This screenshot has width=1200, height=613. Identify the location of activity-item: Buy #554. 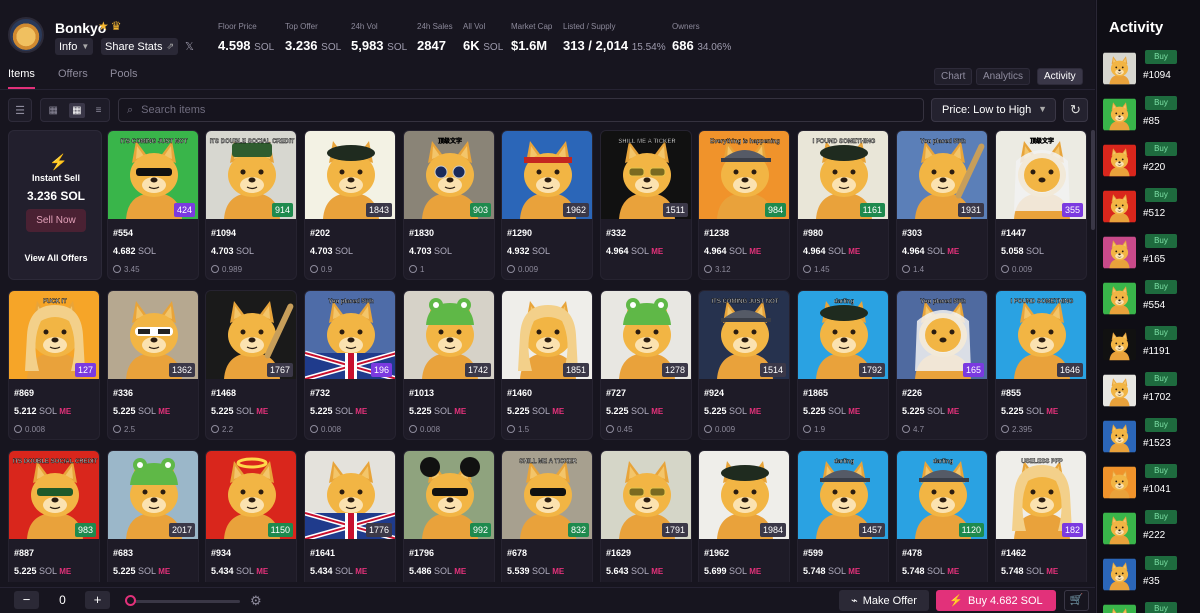
(1151, 300).